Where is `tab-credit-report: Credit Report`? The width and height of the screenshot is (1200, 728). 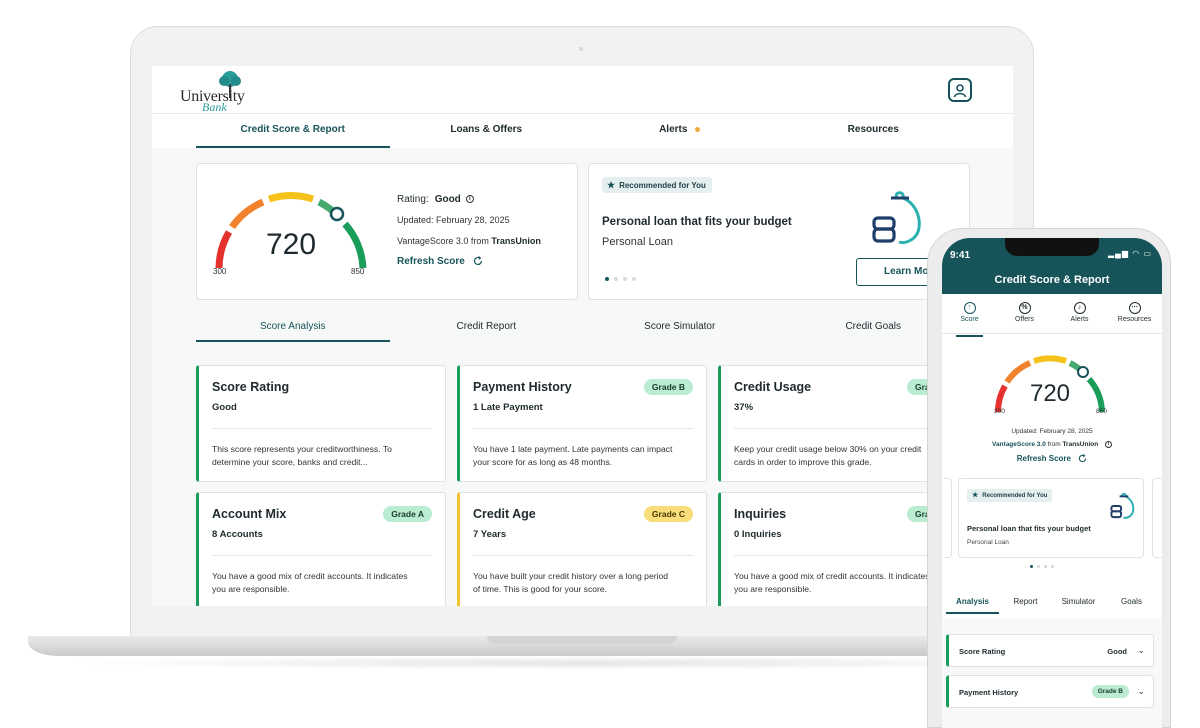
tab-credit-report: Credit Report is located at coordinates (487, 328).